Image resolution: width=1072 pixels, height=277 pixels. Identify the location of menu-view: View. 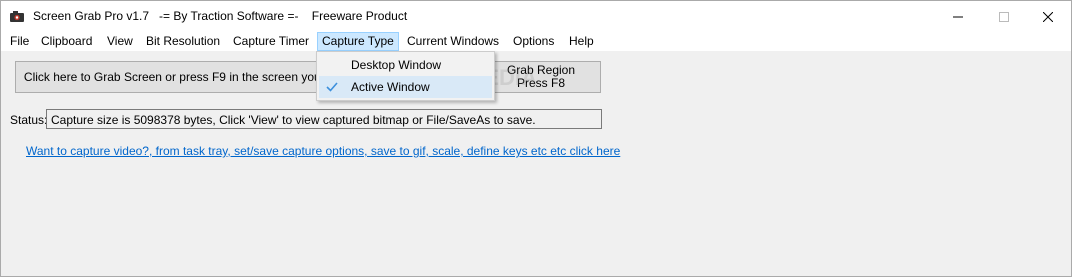
(120, 41).